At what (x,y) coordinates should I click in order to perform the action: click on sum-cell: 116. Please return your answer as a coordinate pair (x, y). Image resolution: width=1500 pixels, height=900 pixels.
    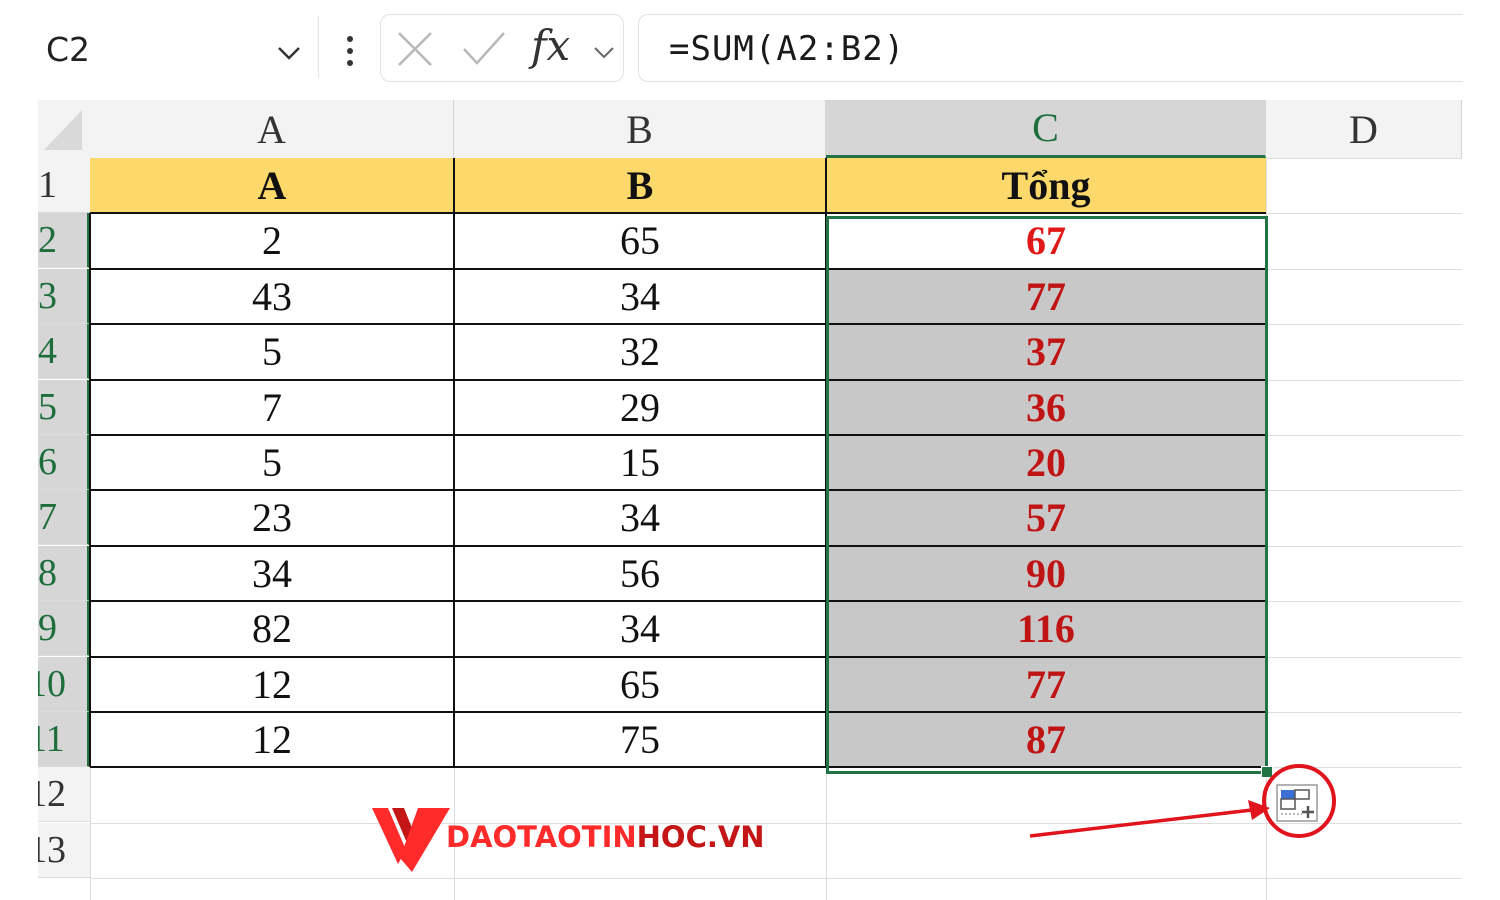
    Looking at the image, I should click on (1046, 628).